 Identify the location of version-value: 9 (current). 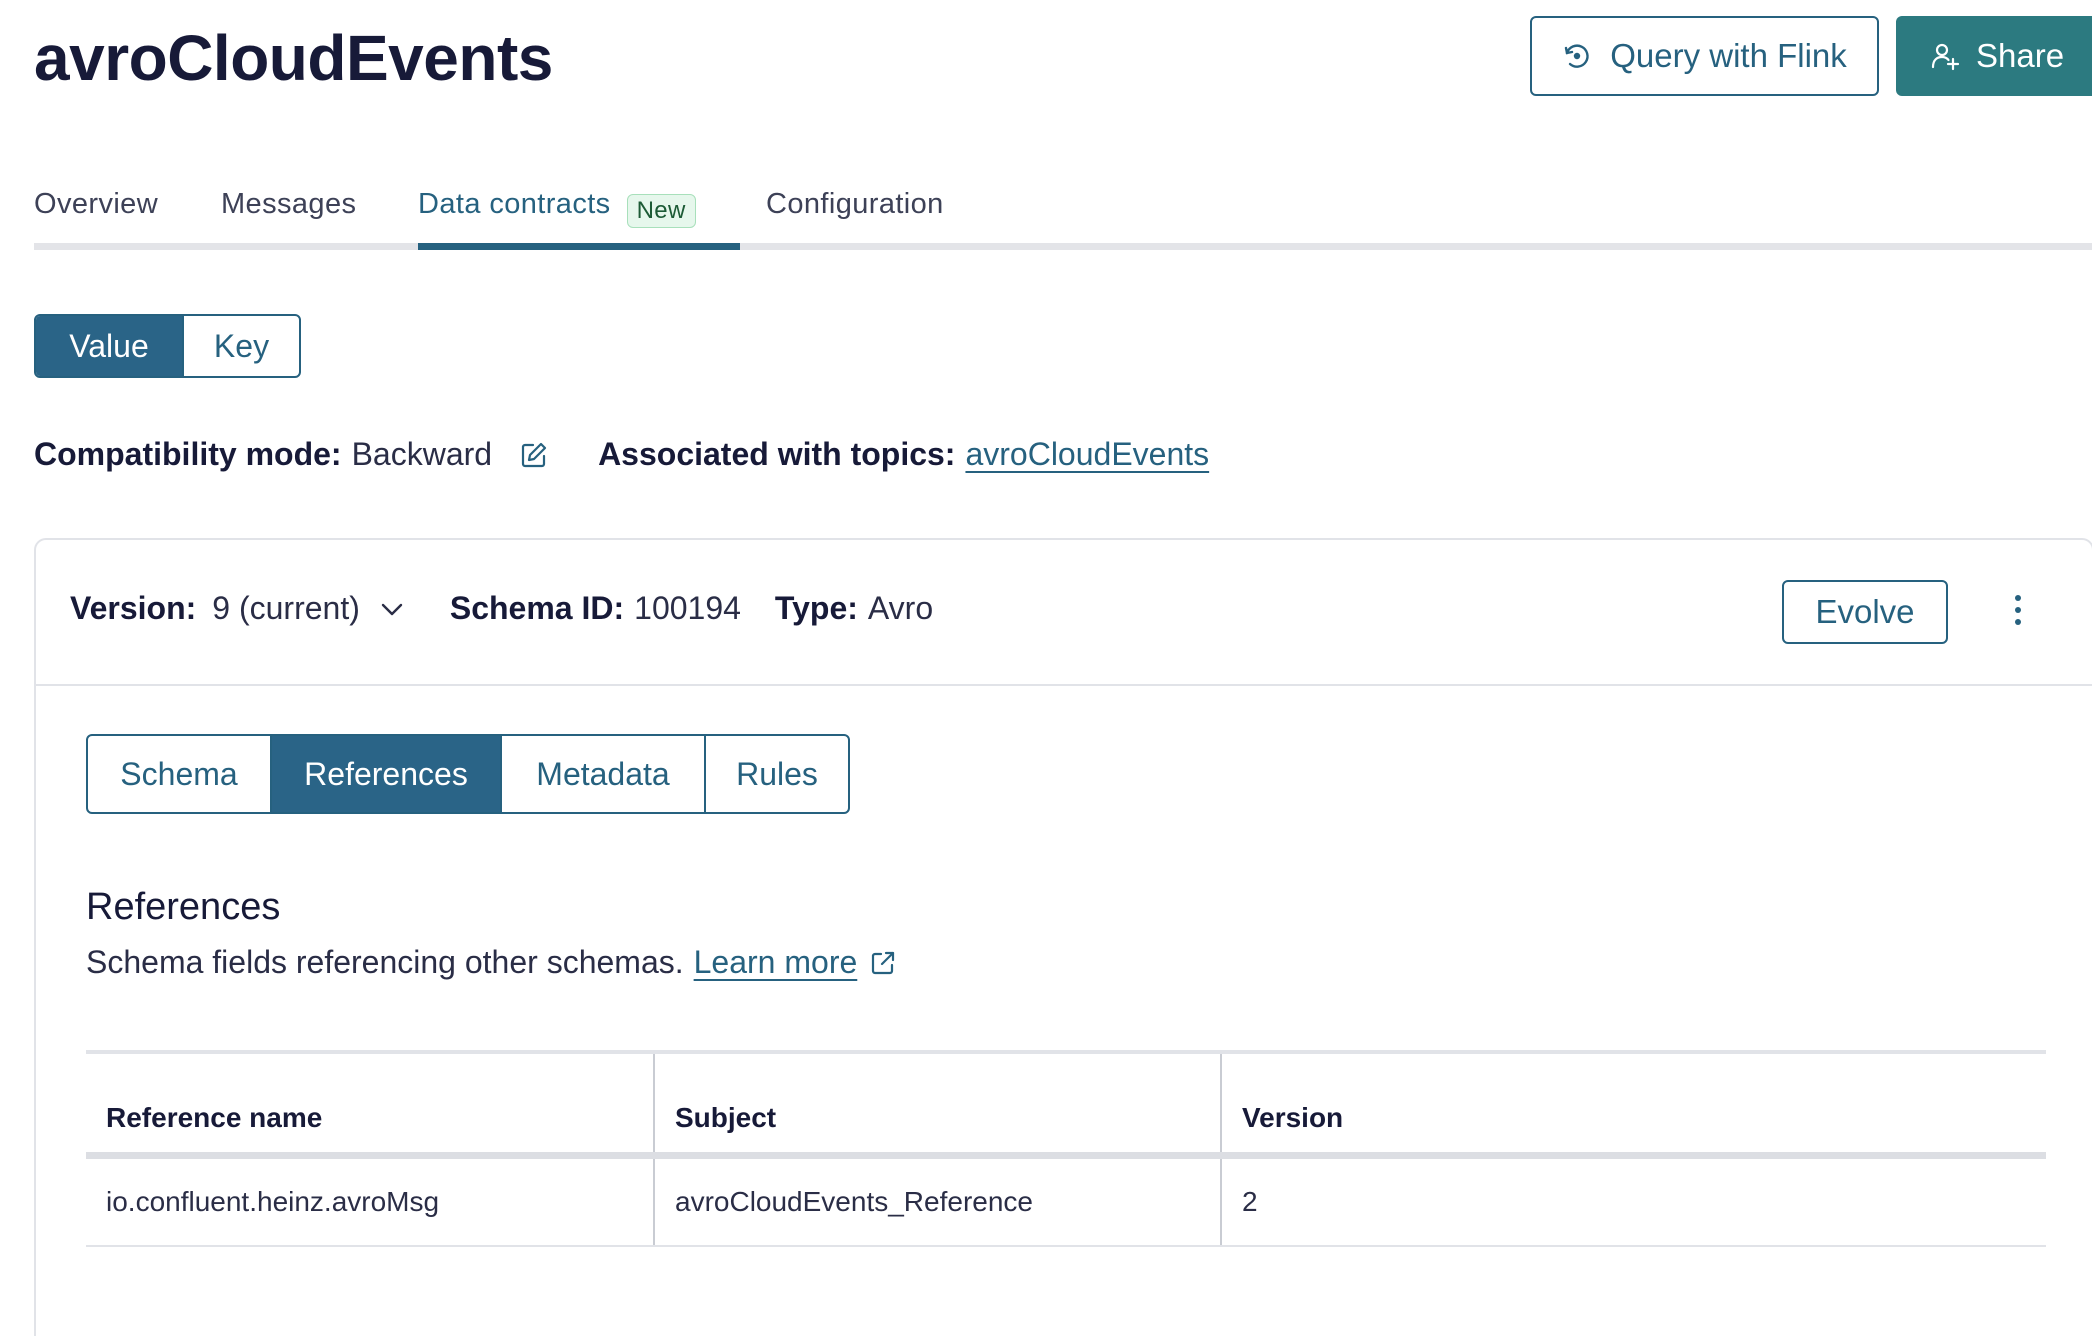
(286, 608).